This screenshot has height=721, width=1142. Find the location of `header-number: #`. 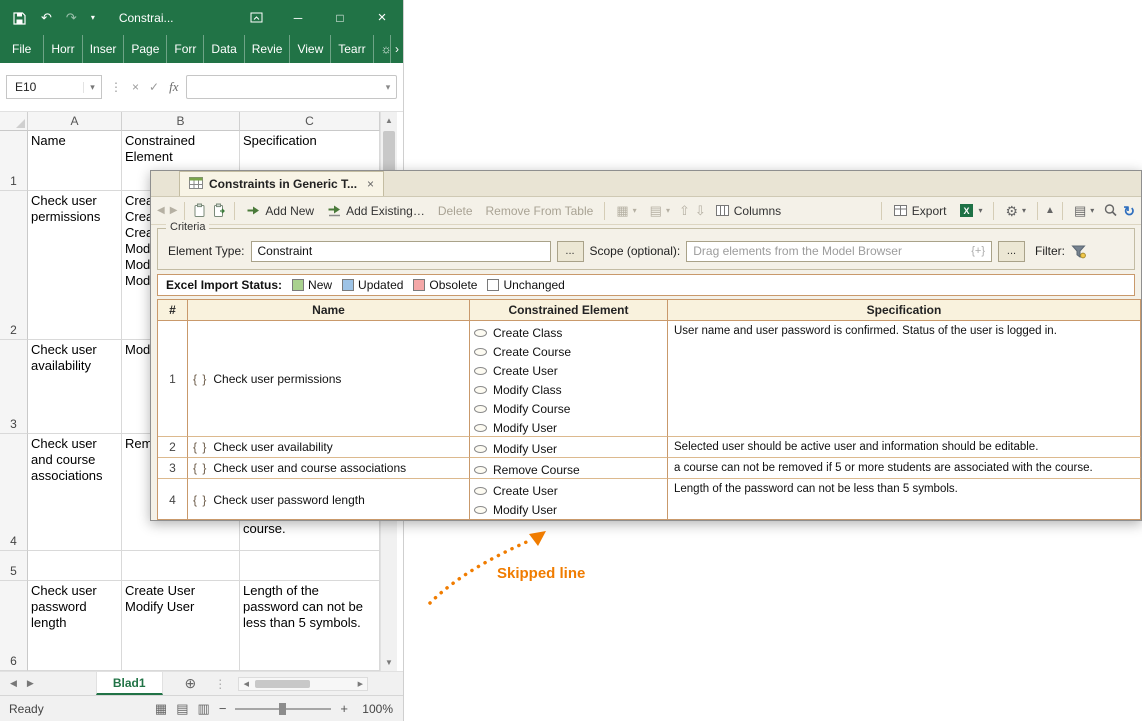

header-number: # is located at coordinates (173, 310).